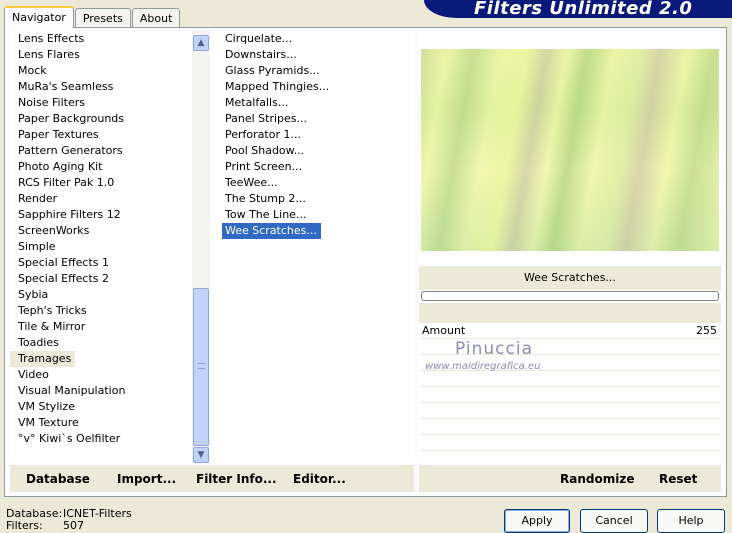 This screenshot has height=533, width=732. Describe the element at coordinates (39, 17) in the screenshot. I see `tab-navigator: Navigator` at that location.